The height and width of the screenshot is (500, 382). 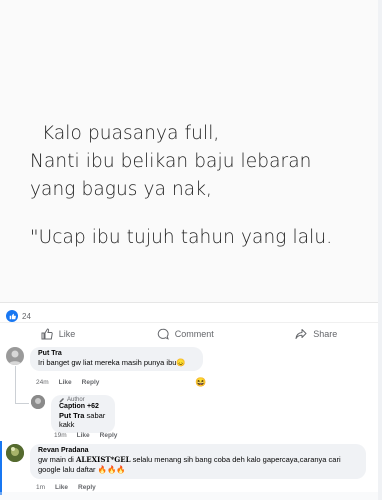 I want to click on commenter-name: Caption +62, so click(x=83, y=406).